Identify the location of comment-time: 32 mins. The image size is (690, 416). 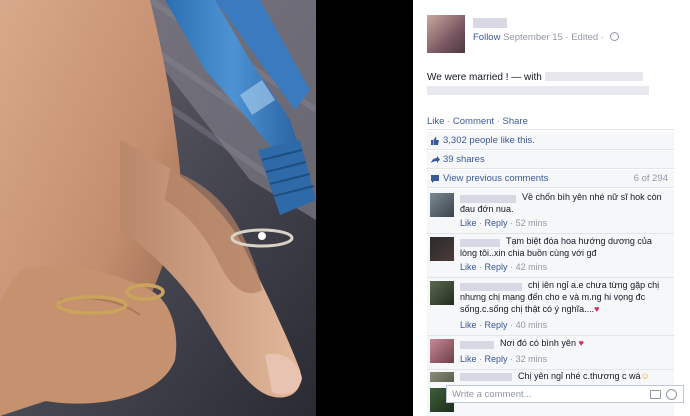
(532, 359).